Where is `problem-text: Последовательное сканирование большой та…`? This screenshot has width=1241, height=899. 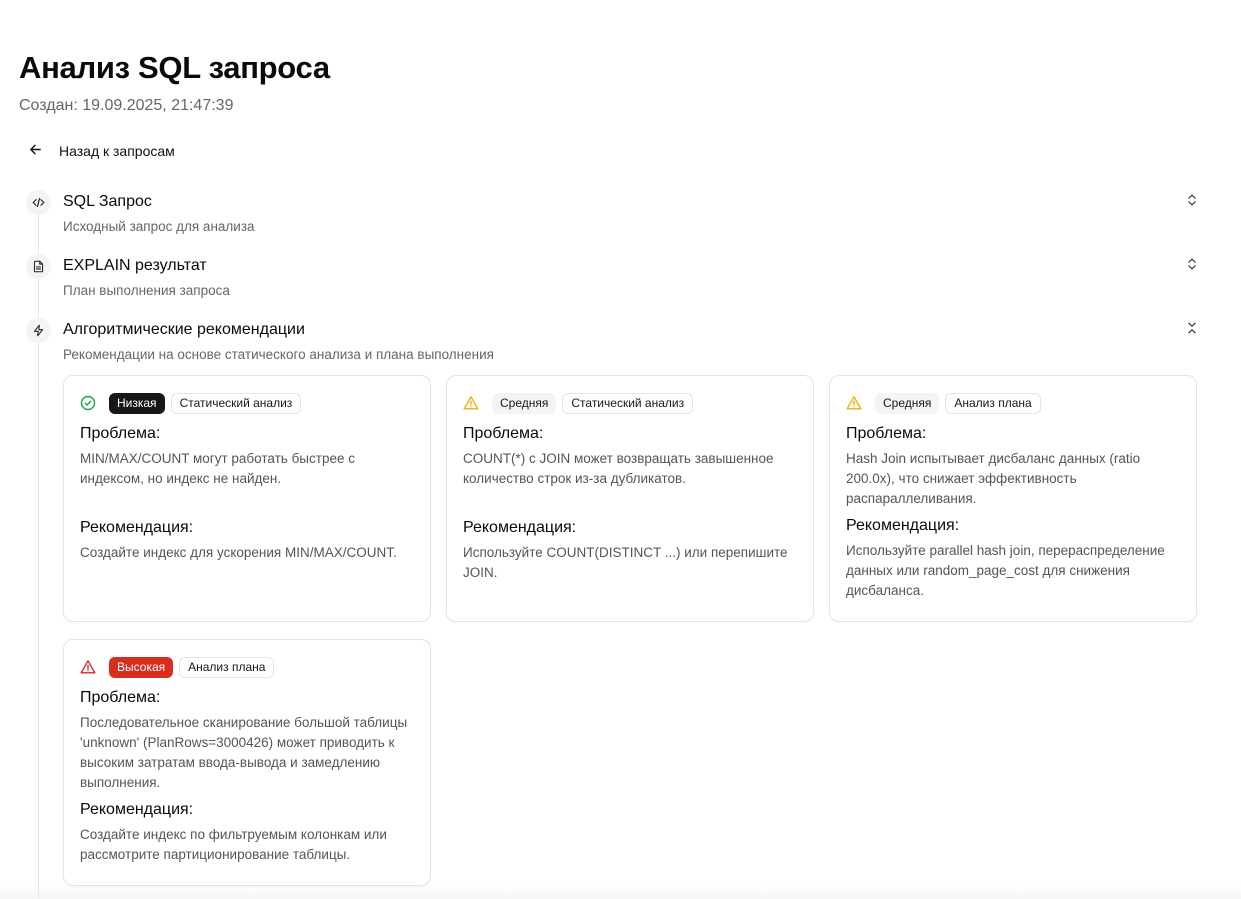 problem-text: Последовательное сканирование большой та… is located at coordinates (244, 752).